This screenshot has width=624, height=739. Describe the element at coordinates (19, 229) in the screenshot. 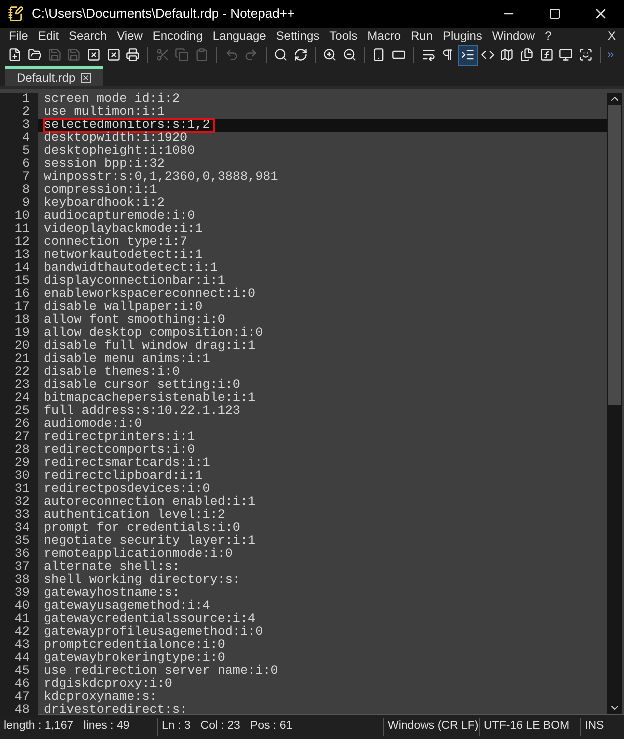

I see `line-number: 11` at that location.